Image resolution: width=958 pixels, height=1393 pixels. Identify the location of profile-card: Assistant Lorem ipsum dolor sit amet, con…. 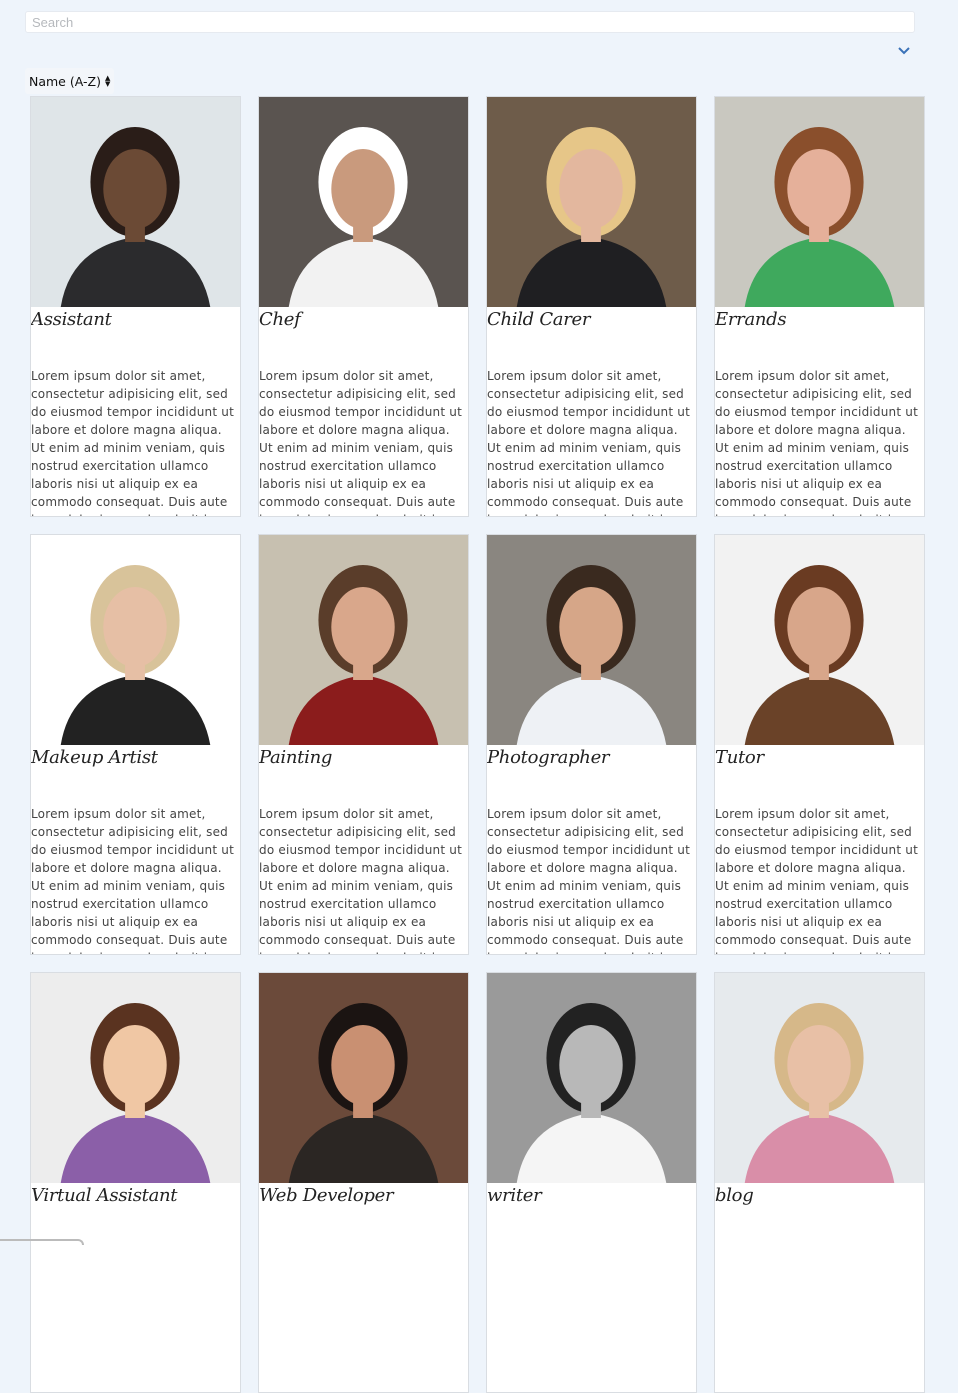
(135, 306).